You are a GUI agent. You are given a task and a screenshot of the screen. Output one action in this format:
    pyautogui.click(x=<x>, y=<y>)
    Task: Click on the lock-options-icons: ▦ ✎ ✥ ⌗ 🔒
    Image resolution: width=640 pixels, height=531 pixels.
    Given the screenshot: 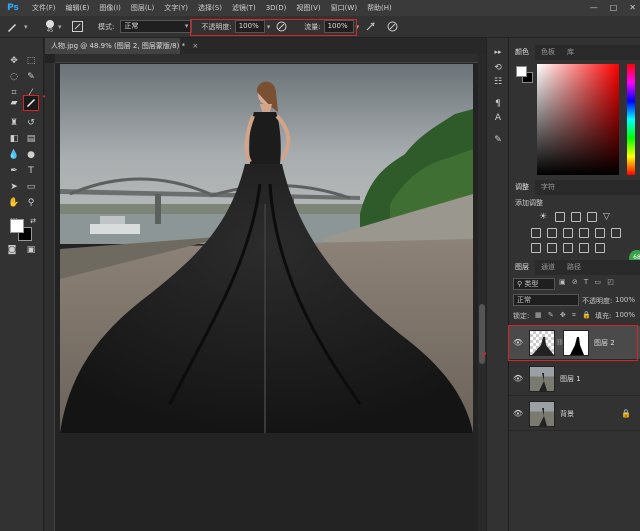 What is the action you would take?
    pyautogui.click(x=564, y=315)
    